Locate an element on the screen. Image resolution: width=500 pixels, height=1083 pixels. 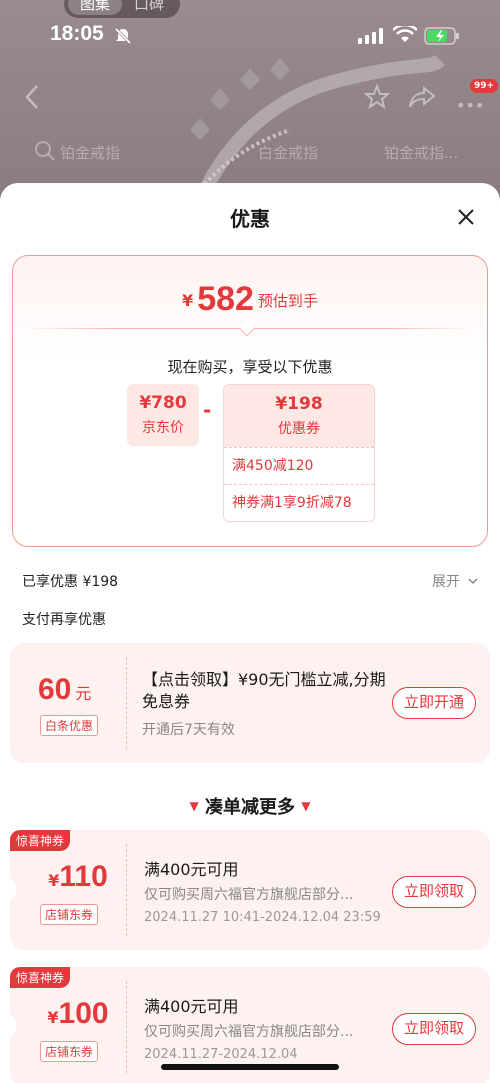
coupon-validity: 2024.11.27-2024.12.04 is located at coordinates (221, 1054).